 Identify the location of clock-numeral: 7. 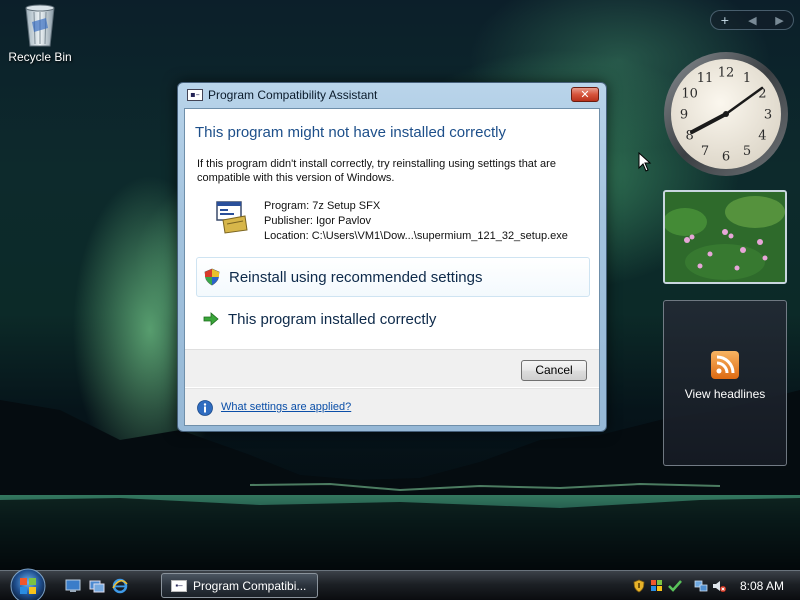
(705, 151).